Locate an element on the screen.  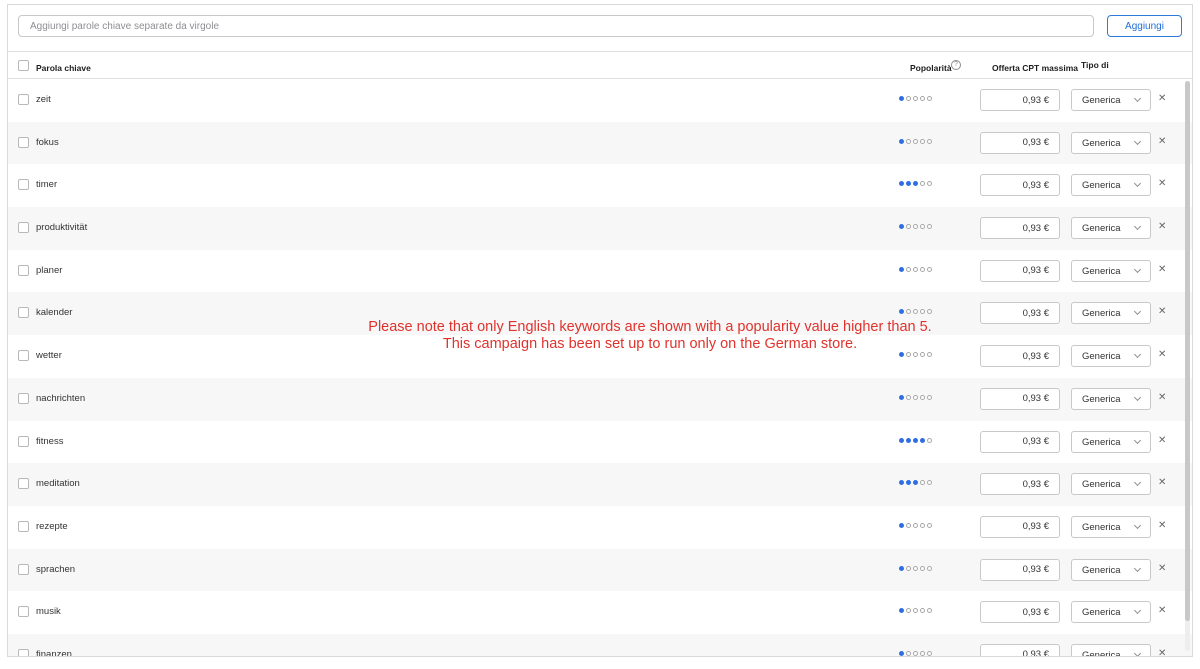
scrollbar-track is located at coordinates (1187, 366).